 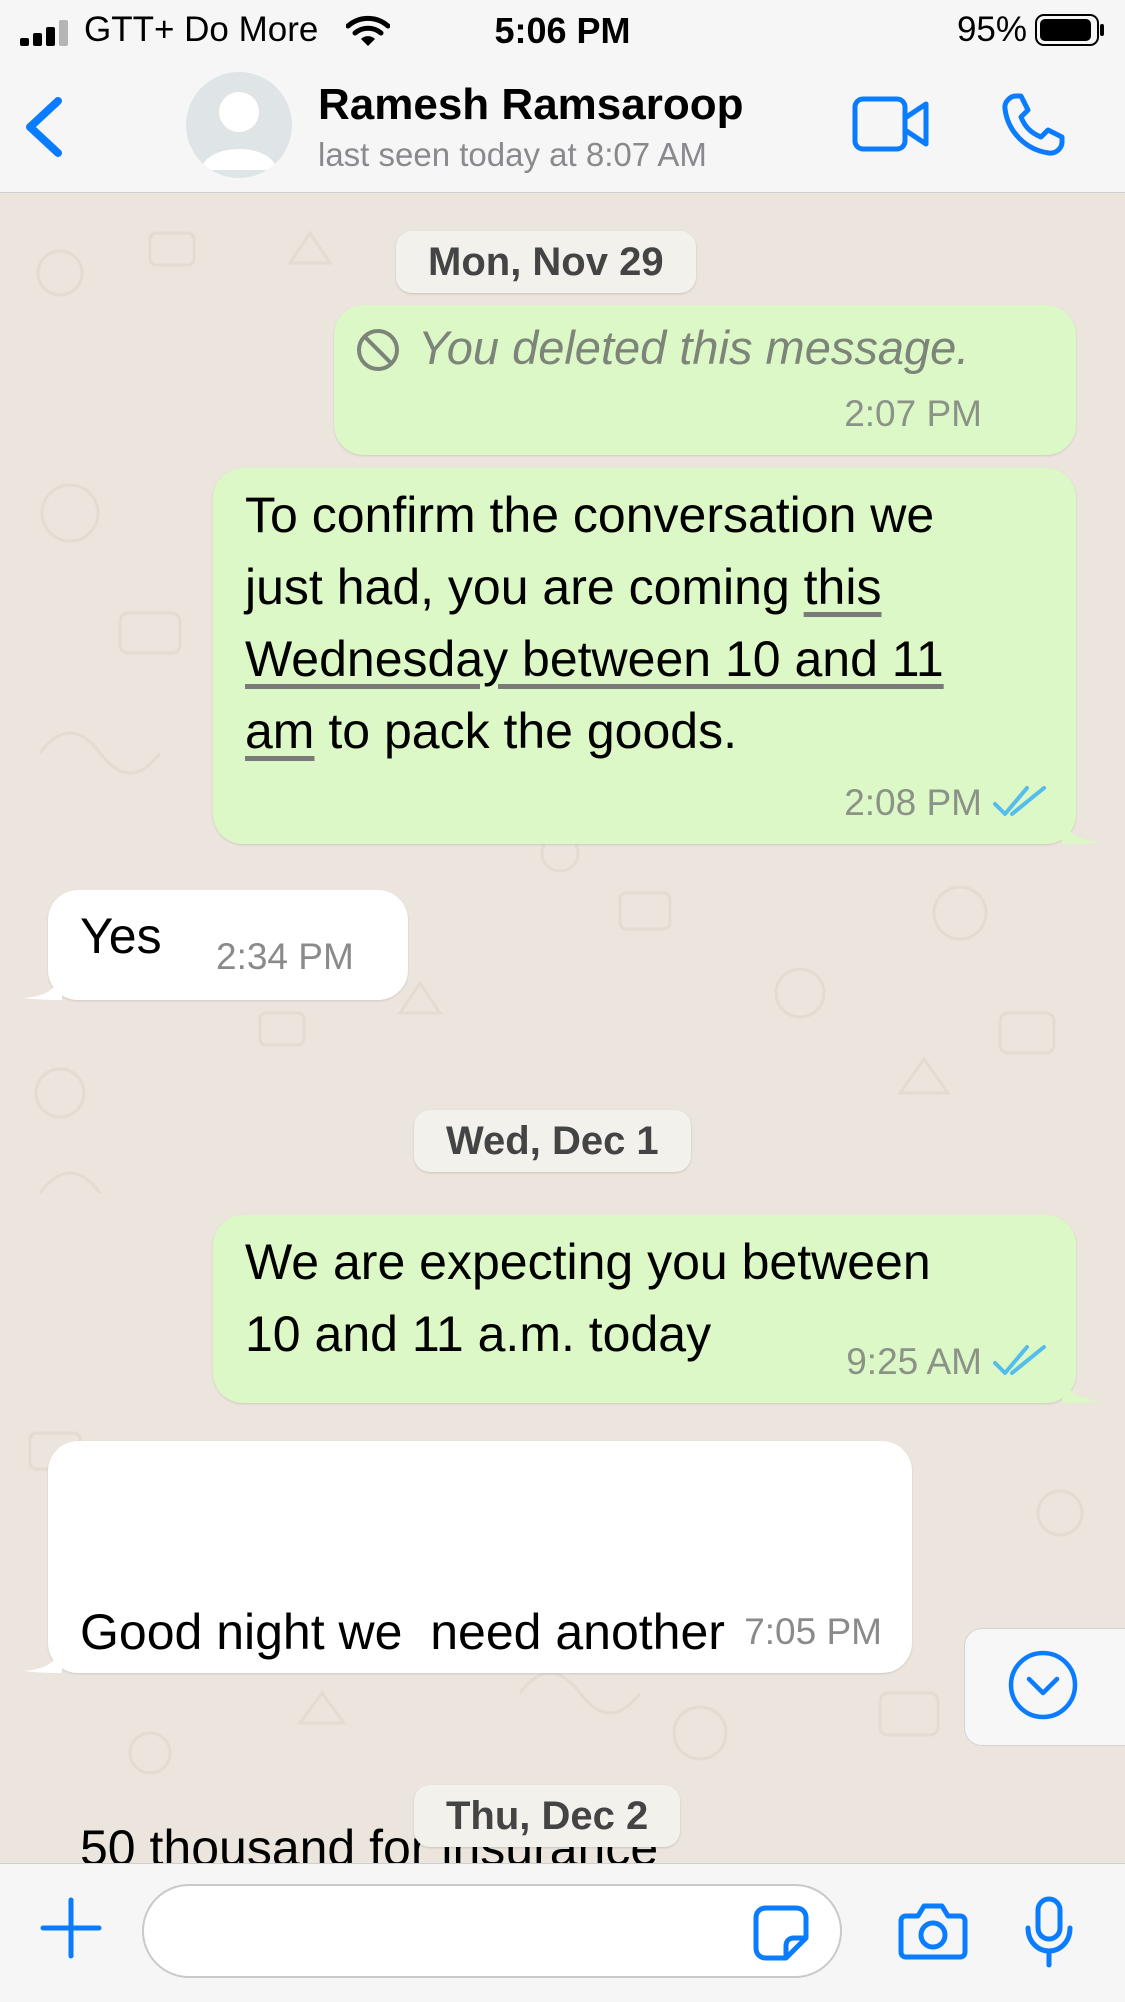 I want to click on date-separator: Mon, Nov 29, so click(x=546, y=262).